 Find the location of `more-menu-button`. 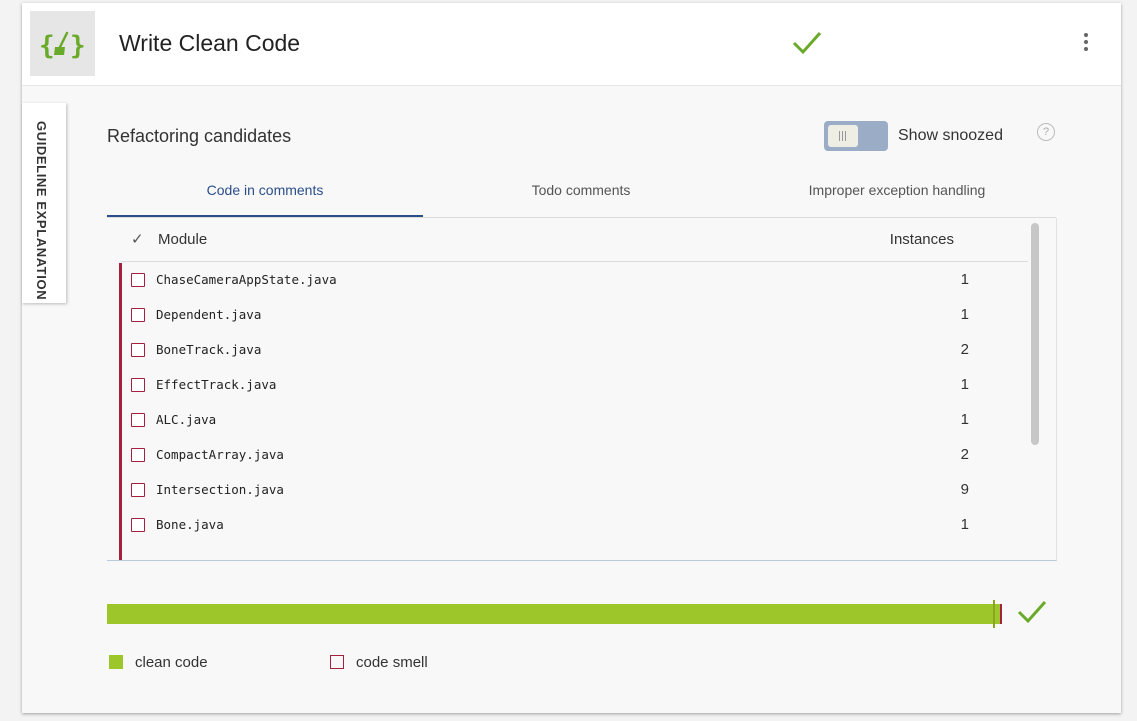

more-menu-button is located at coordinates (1086, 45).